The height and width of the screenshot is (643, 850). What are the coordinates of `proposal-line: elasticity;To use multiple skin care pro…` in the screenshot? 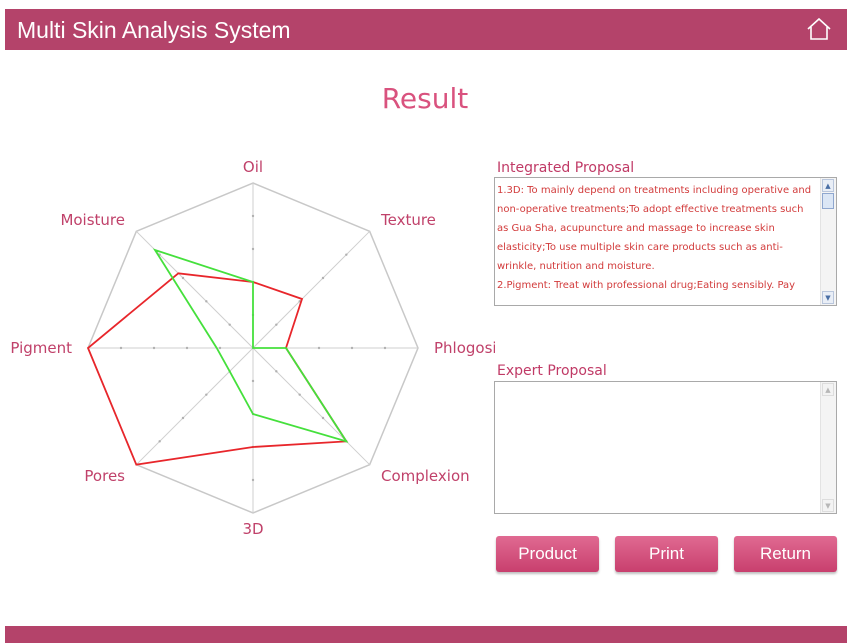 It's located at (640, 247).